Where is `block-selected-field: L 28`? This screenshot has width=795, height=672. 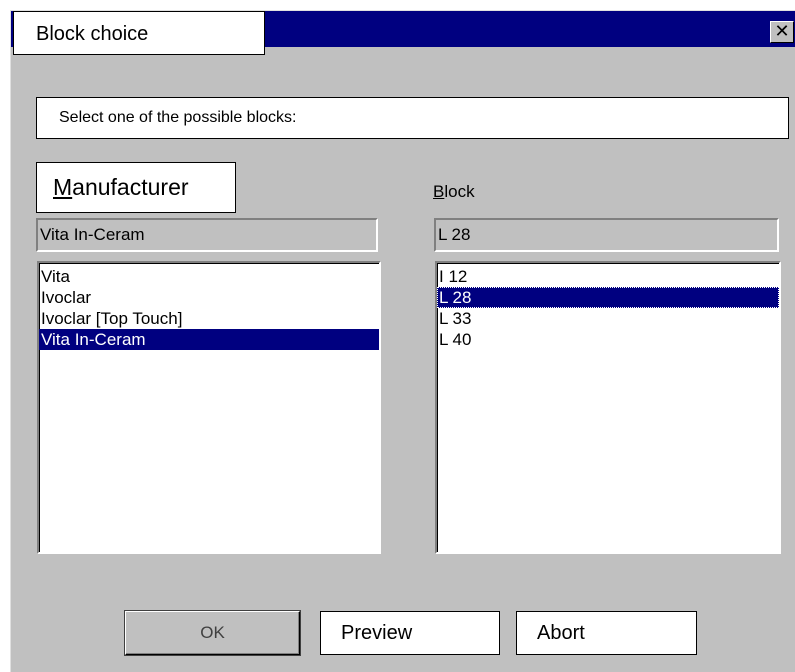 block-selected-field: L 28 is located at coordinates (606, 235).